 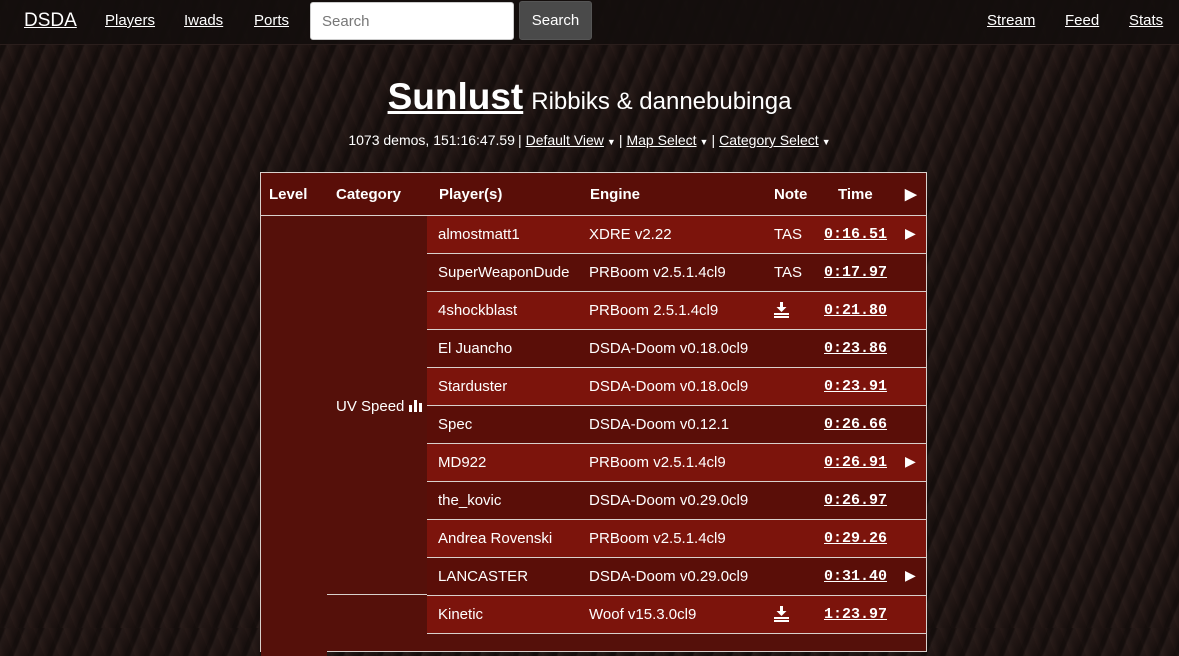 I want to click on player-name: 4shockblast, so click(x=477, y=310).